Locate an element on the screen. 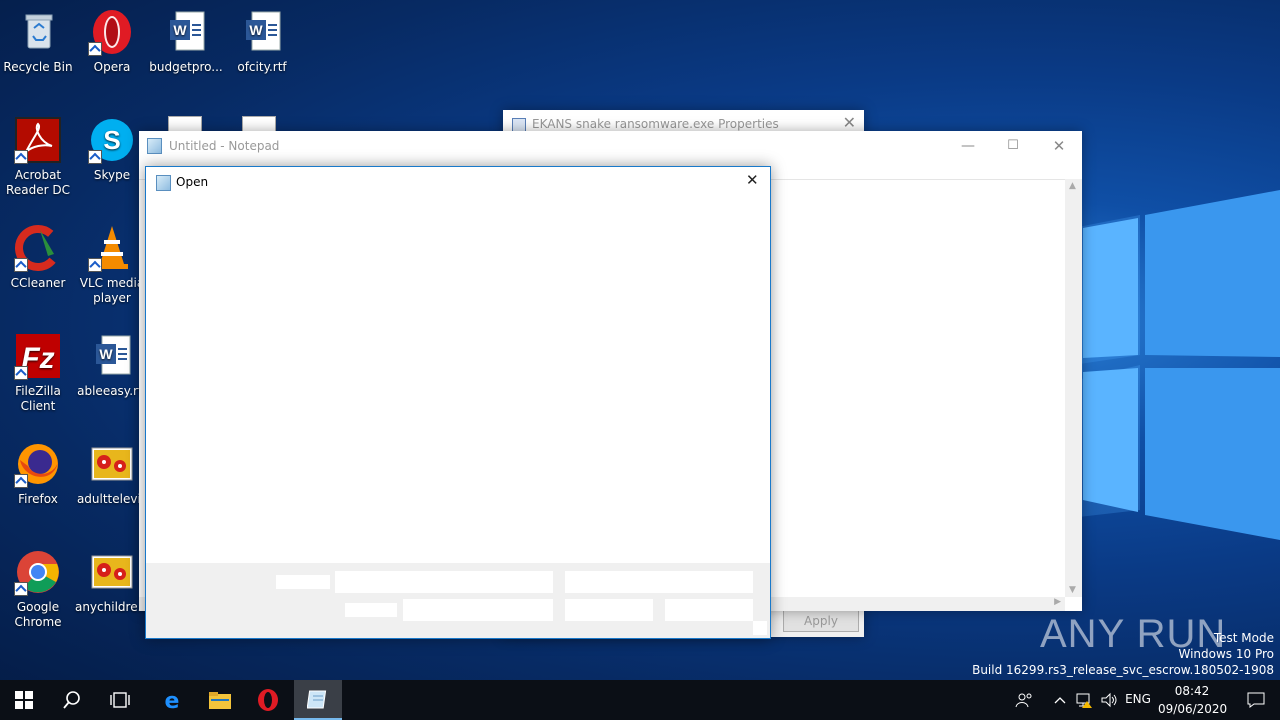  recycle-bin-icon is located at coordinates (38, 32).